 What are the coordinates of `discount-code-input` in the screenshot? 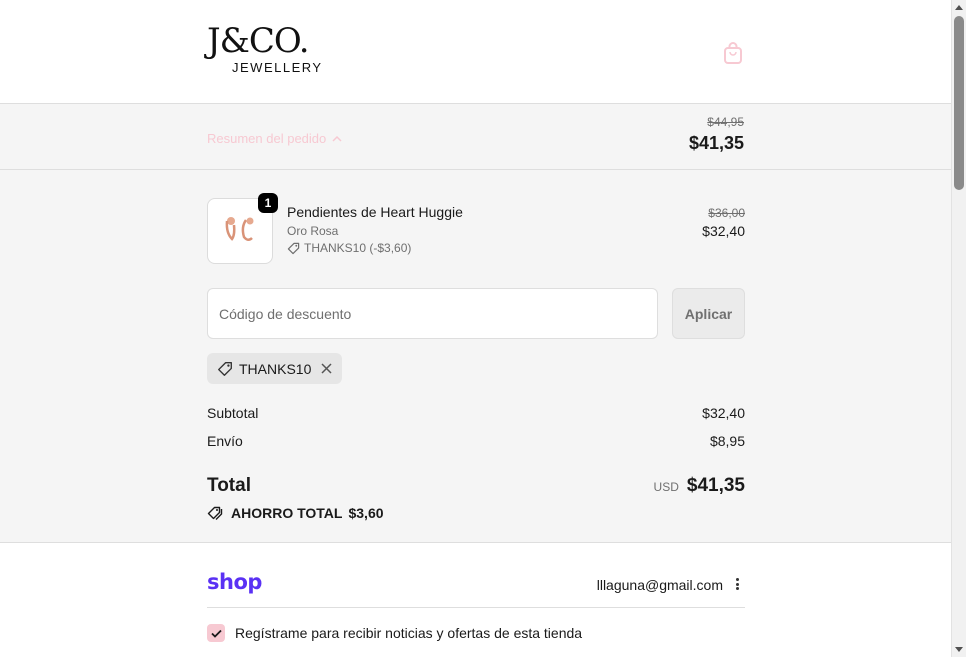 It's located at (432, 313).